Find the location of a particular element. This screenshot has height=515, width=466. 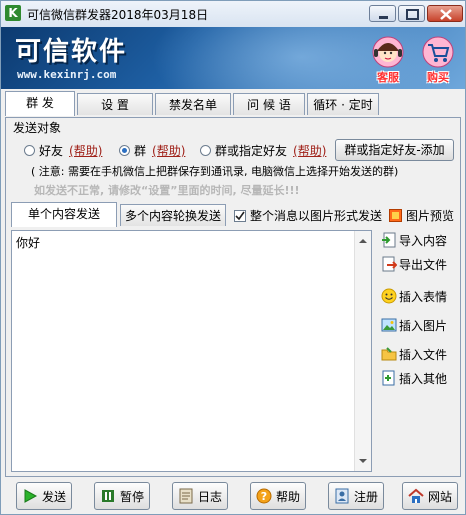

buy-button: 购买 is located at coordinates (438, 58).